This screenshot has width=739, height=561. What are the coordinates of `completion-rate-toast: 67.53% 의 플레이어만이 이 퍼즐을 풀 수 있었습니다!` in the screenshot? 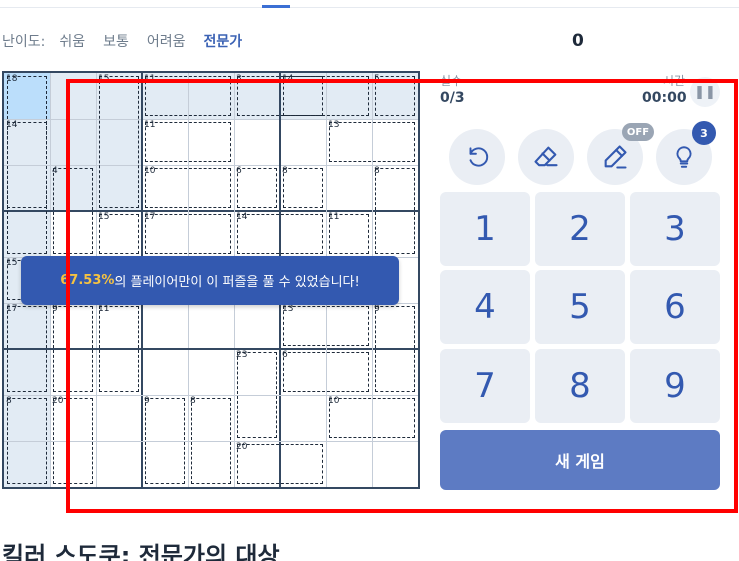 It's located at (210, 280).